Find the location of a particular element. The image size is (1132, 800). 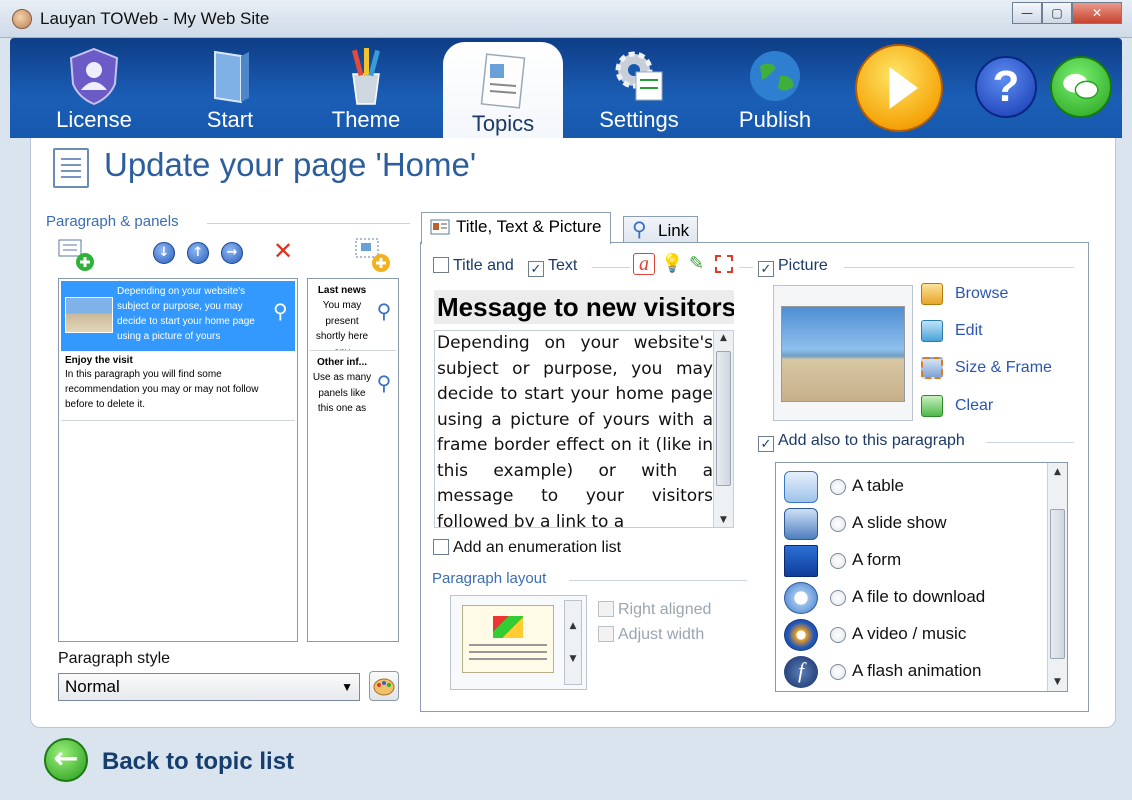

move-up-button: ↑ is located at coordinates (198, 253).